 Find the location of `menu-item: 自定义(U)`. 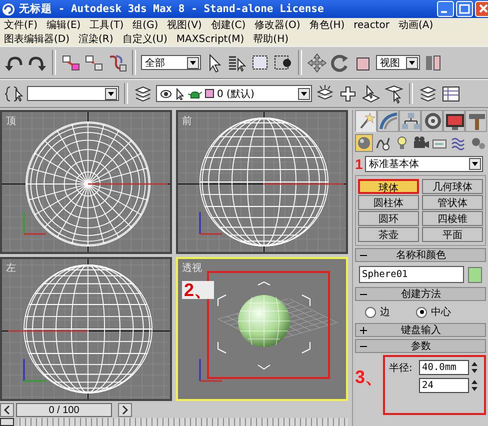

menu-item: 自定义(U) is located at coordinates (145, 39).